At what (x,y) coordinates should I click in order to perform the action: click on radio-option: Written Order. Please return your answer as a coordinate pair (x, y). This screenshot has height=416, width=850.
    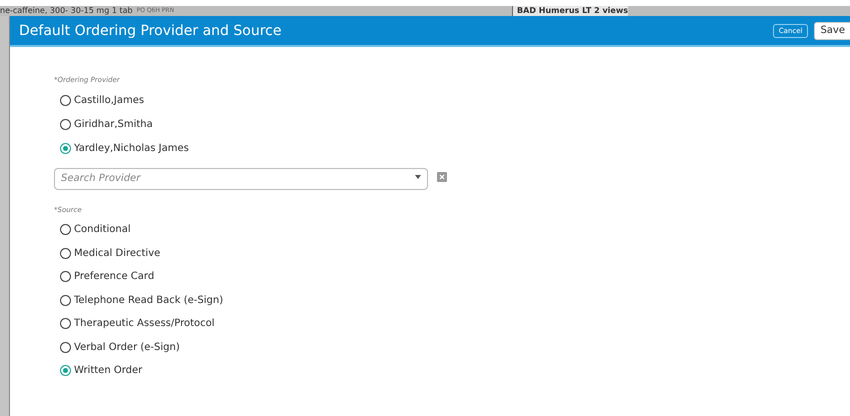
    Looking at the image, I should click on (98, 370).